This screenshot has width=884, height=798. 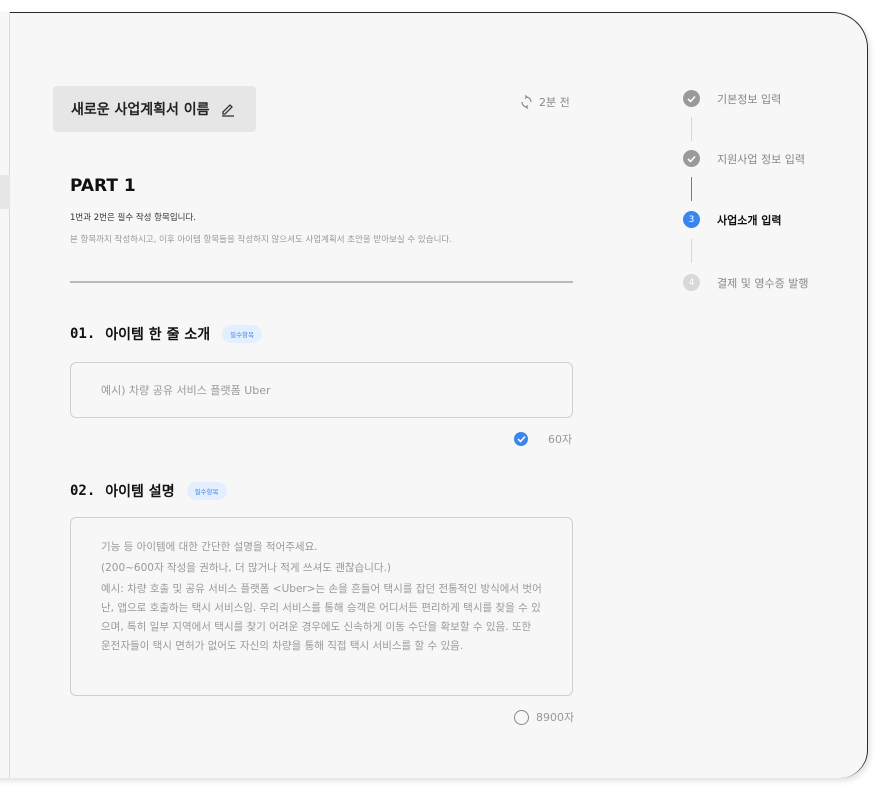 What do you see at coordinates (543, 439) in the screenshot?
I see `question-1-counter: 60자` at bounding box center [543, 439].